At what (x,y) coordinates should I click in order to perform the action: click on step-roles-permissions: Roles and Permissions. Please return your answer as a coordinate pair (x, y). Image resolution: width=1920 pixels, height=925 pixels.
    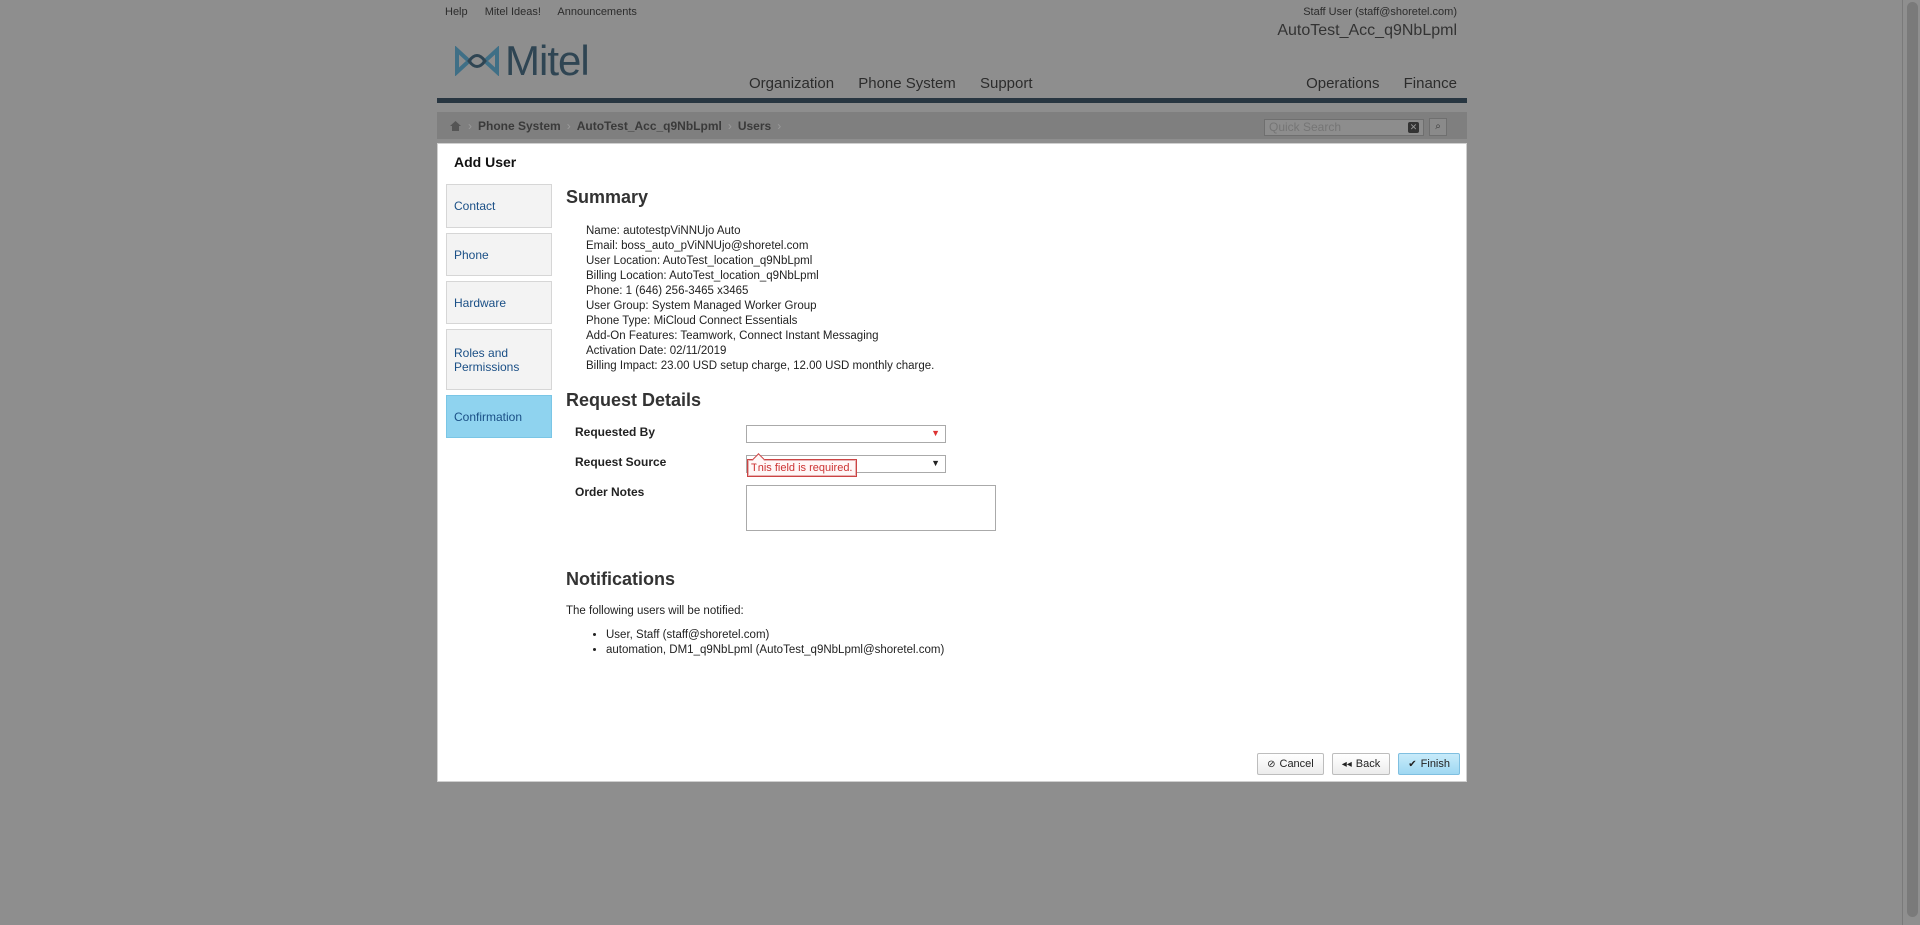
    Looking at the image, I should click on (499, 359).